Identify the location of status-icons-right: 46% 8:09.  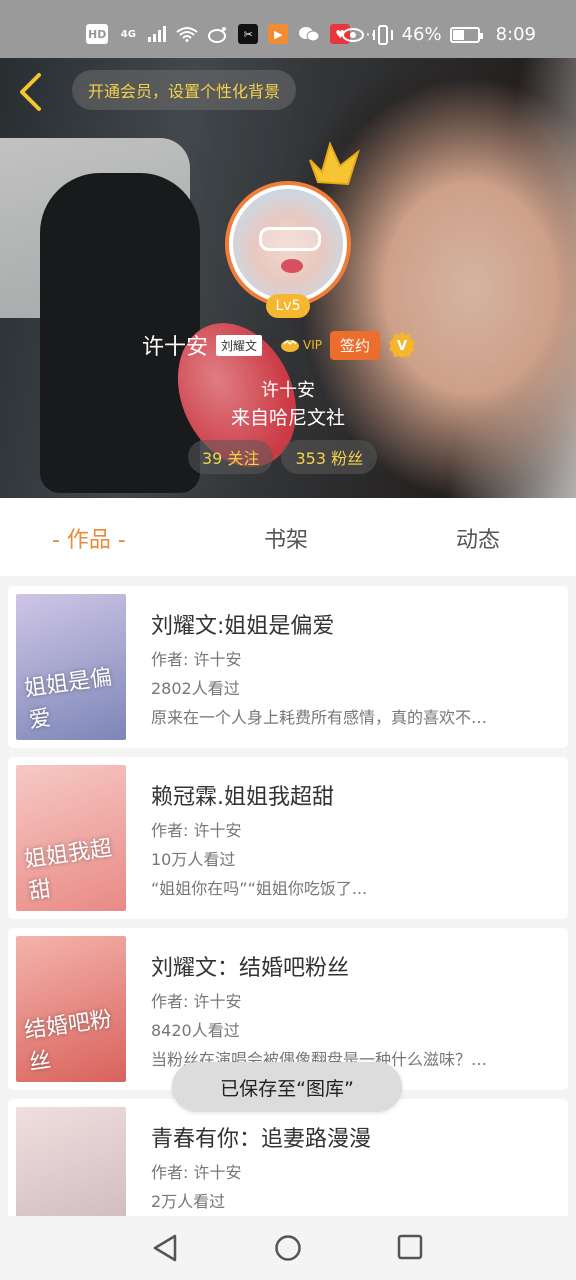
(438, 34).